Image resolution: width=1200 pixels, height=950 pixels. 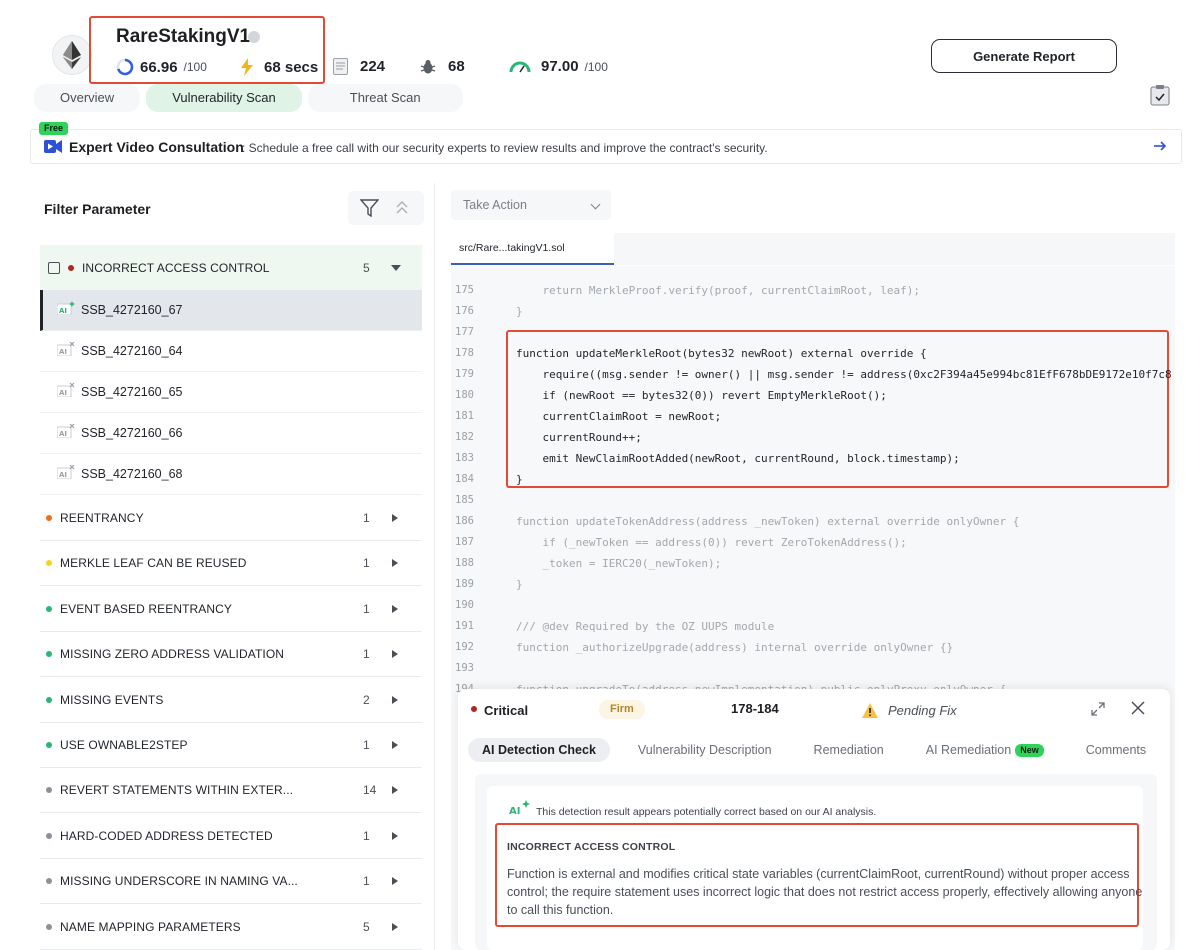 I want to click on issues-stat: 68, so click(x=442, y=66).